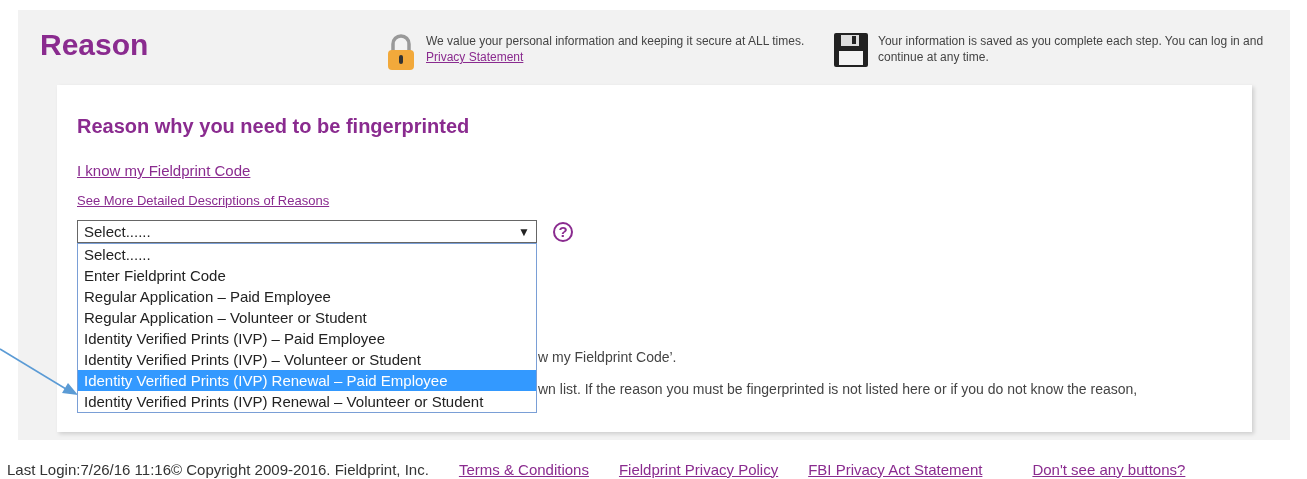 The image size is (1307, 479). Describe the element at coordinates (307, 317) in the screenshot. I see `dropdown-option: Regular Application – Volunteer or Student` at that location.